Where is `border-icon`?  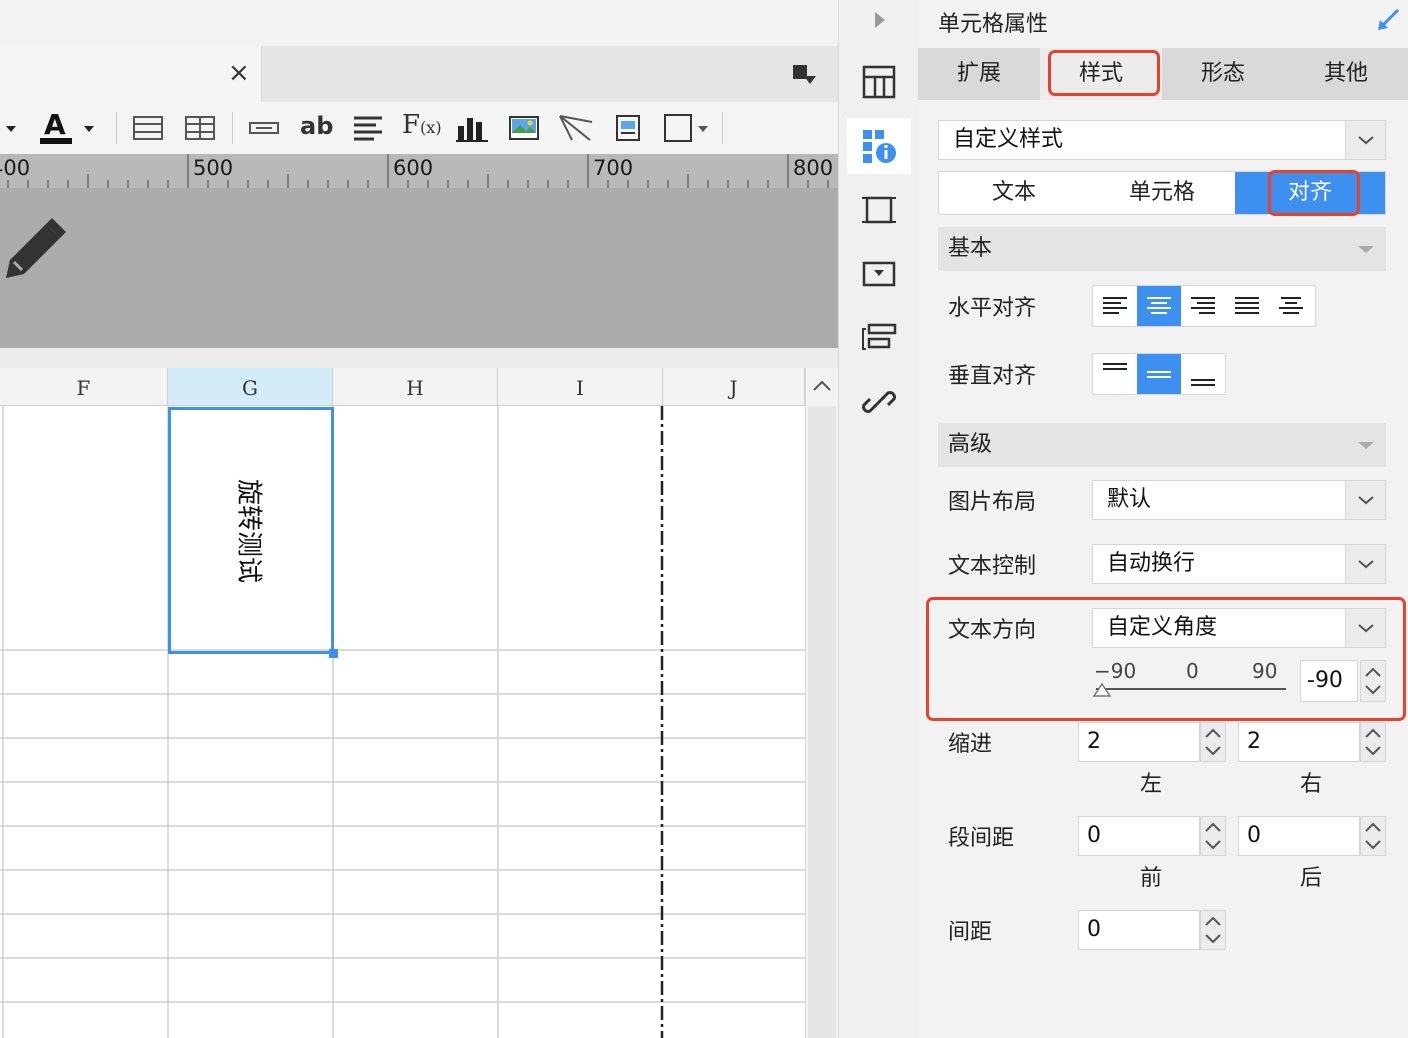 border-icon is located at coordinates (686, 128).